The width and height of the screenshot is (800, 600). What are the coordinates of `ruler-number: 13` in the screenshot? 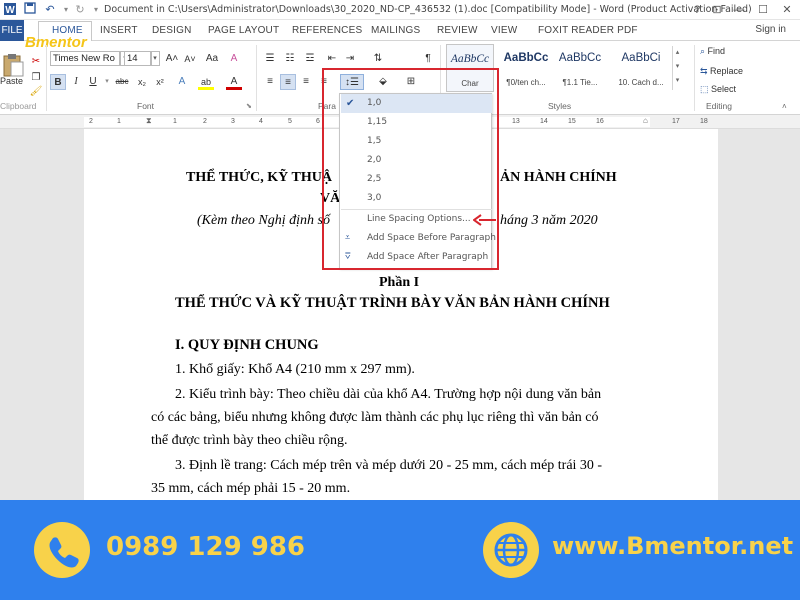 It's located at (516, 121).